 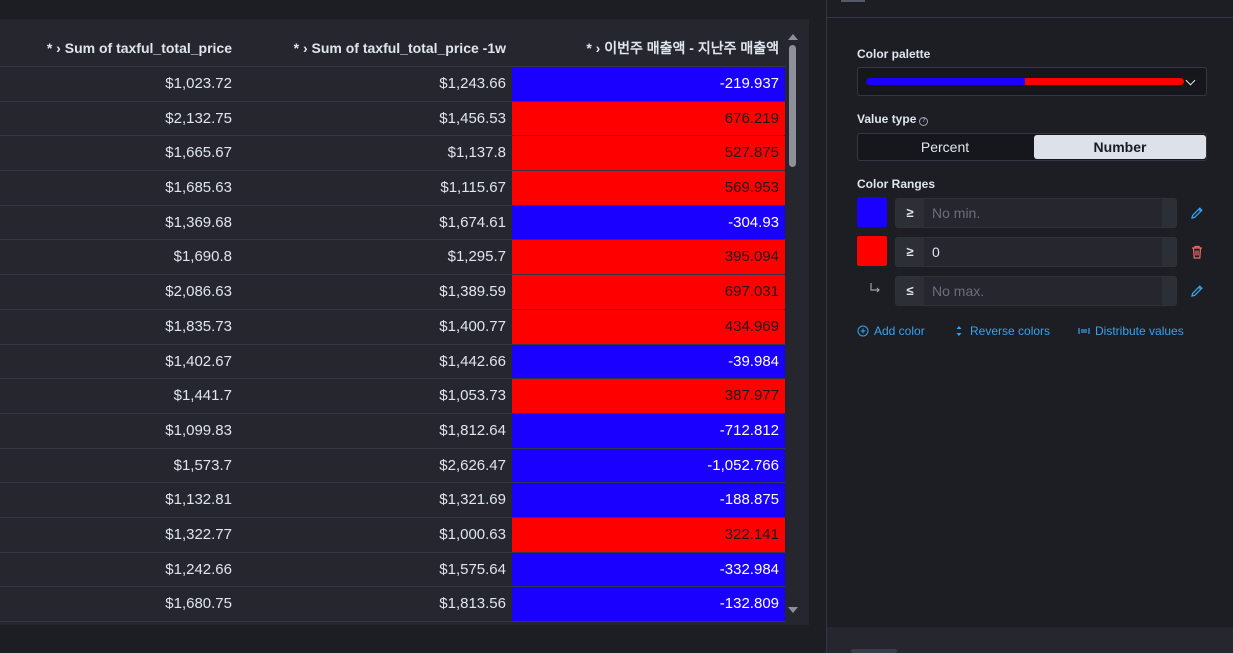 What do you see at coordinates (392, 223) in the screenshot?
I see `table-row: $1,369.68 $1,674.61 -304.93` at bounding box center [392, 223].